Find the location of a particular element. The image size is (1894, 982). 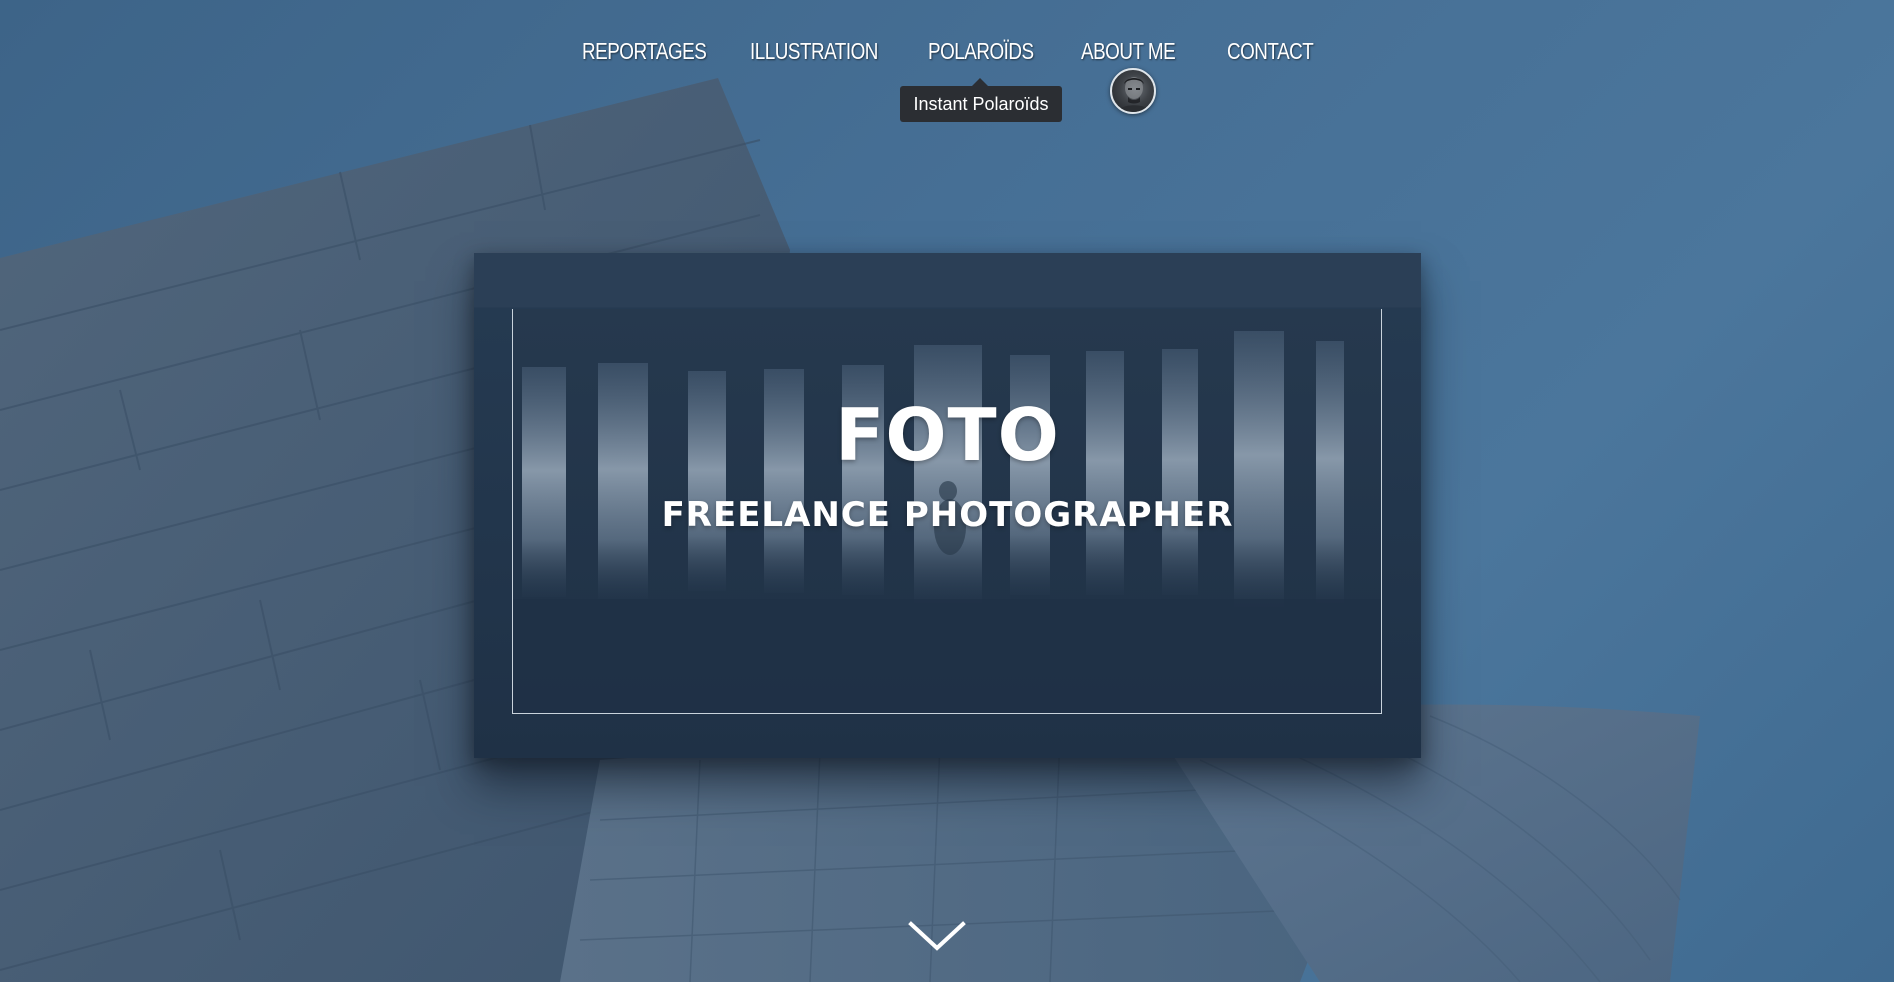

nav-tooltip: Instant Polaroïds is located at coordinates (981, 104).